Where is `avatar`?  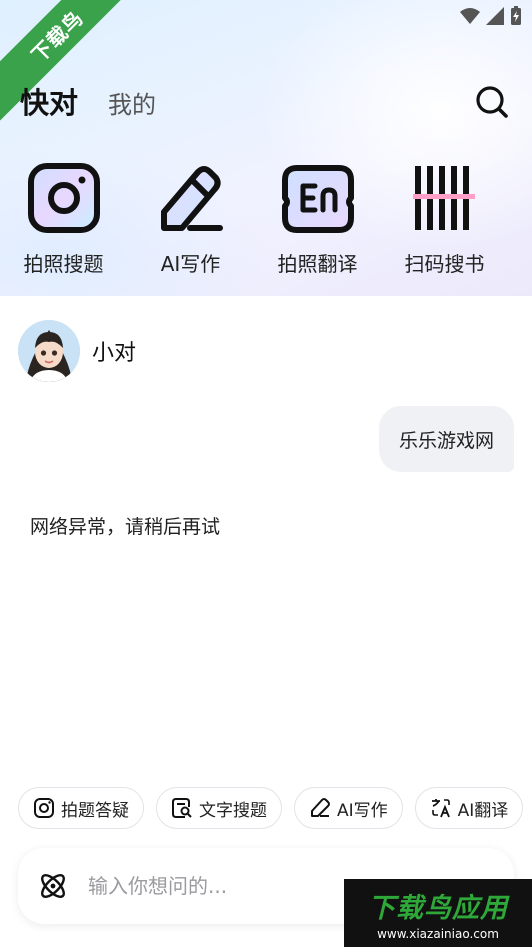
avatar is located at coordinates (49, 351).